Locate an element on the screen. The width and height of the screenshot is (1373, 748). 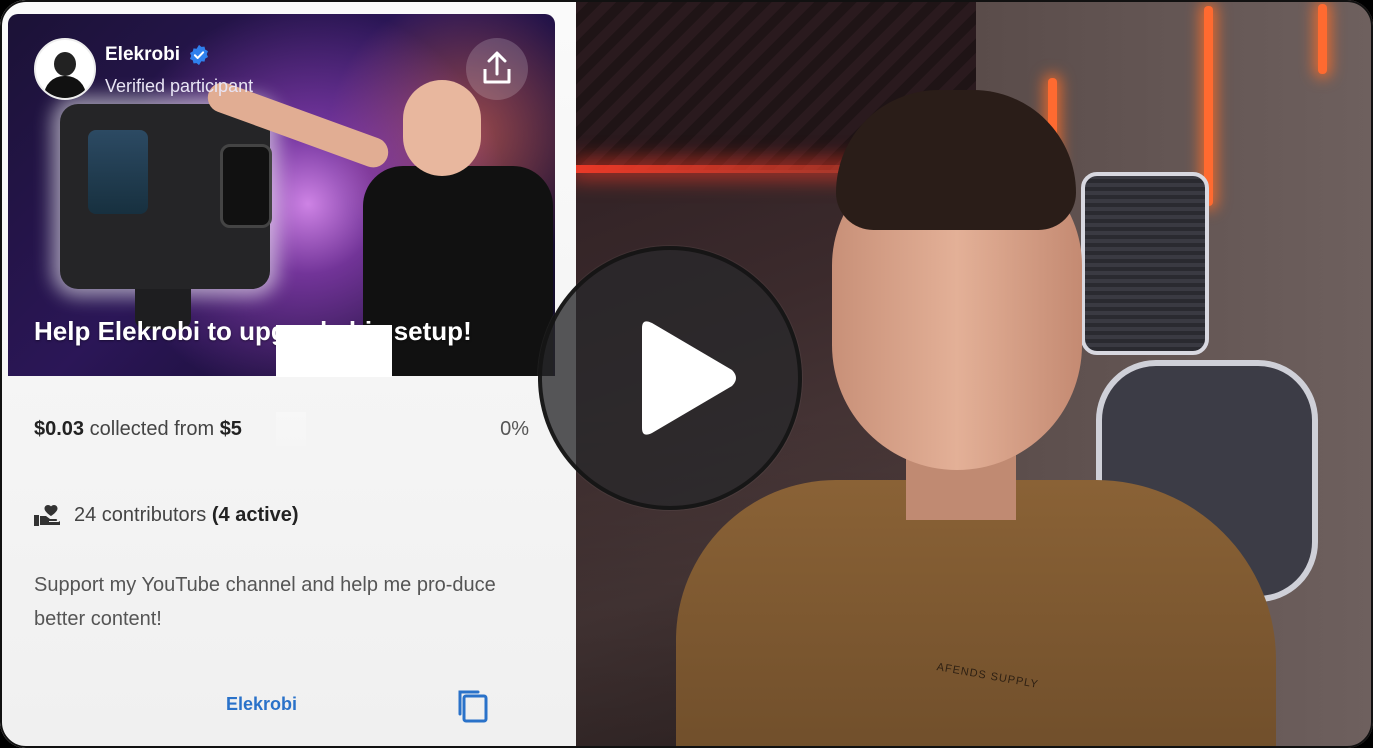
contributors-row: 24 contributors (4 active) is located at coordinates (166, 515).